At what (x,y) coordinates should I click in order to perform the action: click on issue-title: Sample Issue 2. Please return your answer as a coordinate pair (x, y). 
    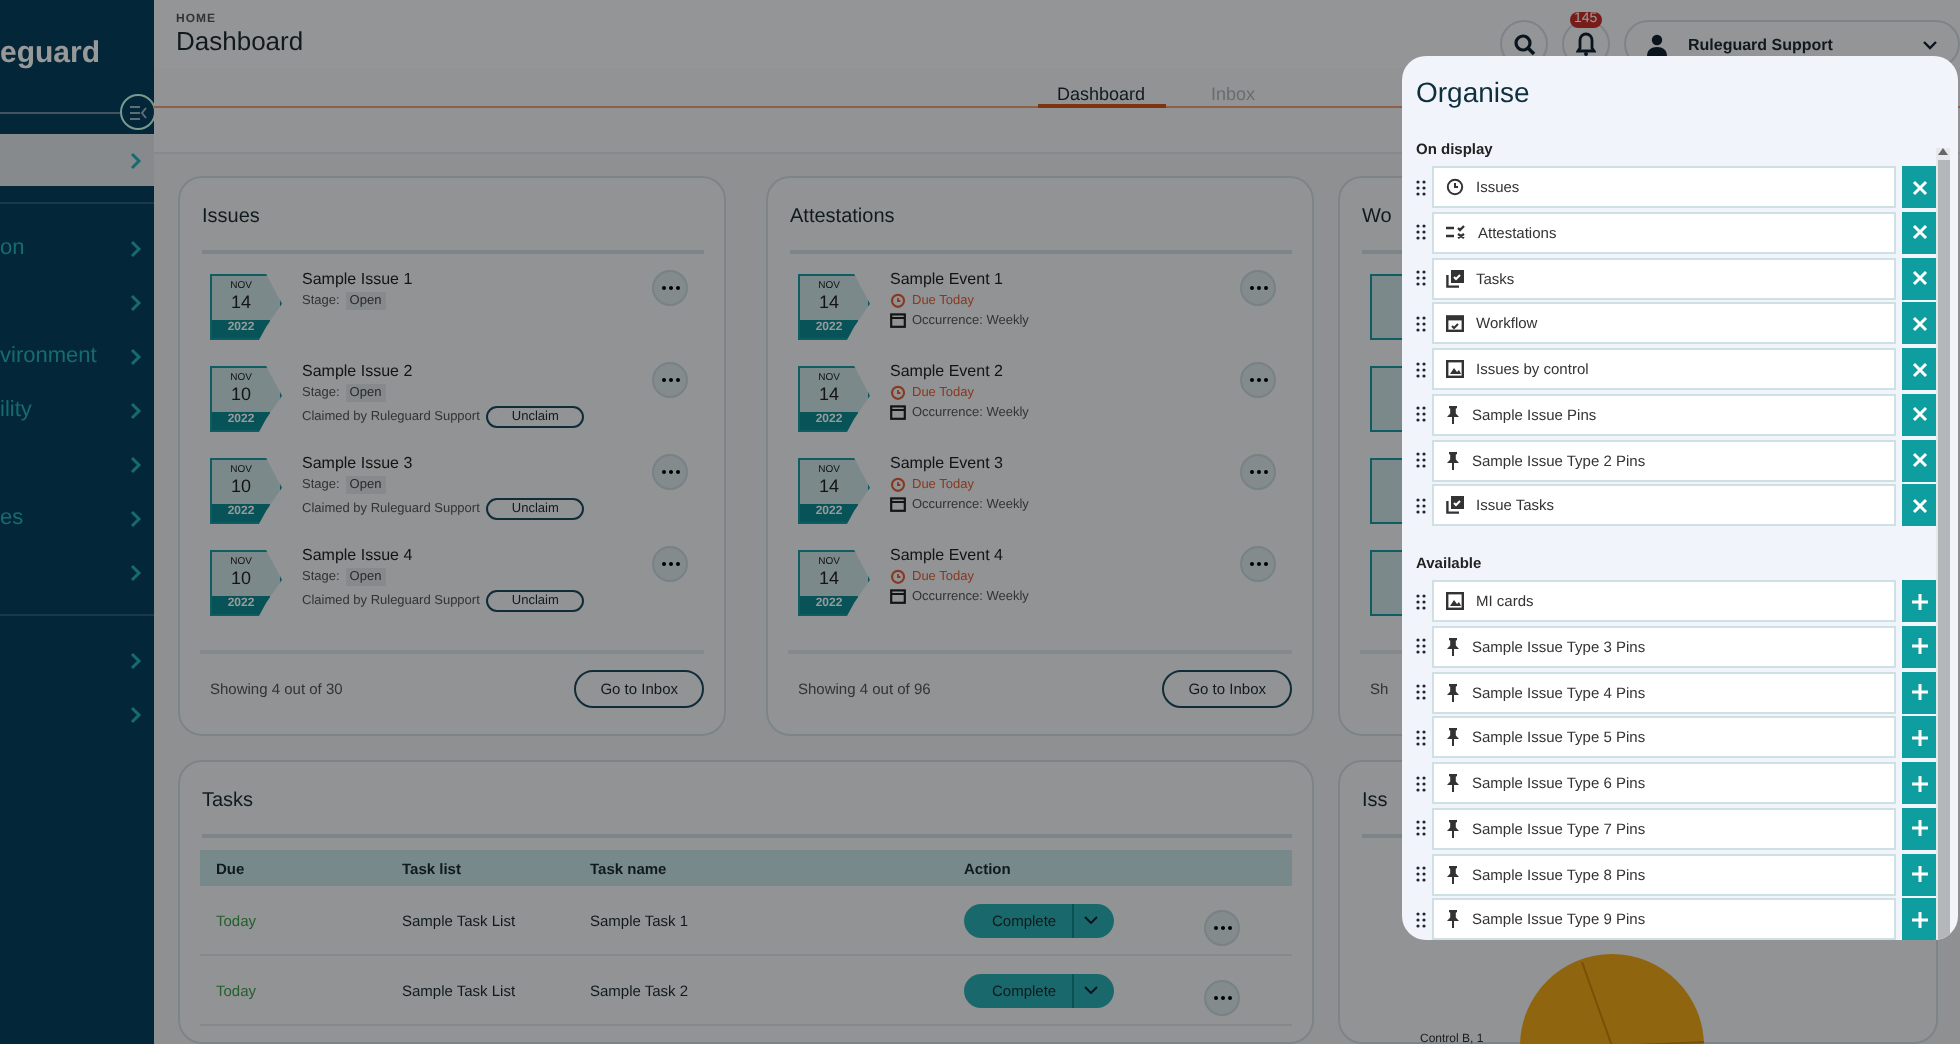
    Looking at the image, I should click on (467, 371).